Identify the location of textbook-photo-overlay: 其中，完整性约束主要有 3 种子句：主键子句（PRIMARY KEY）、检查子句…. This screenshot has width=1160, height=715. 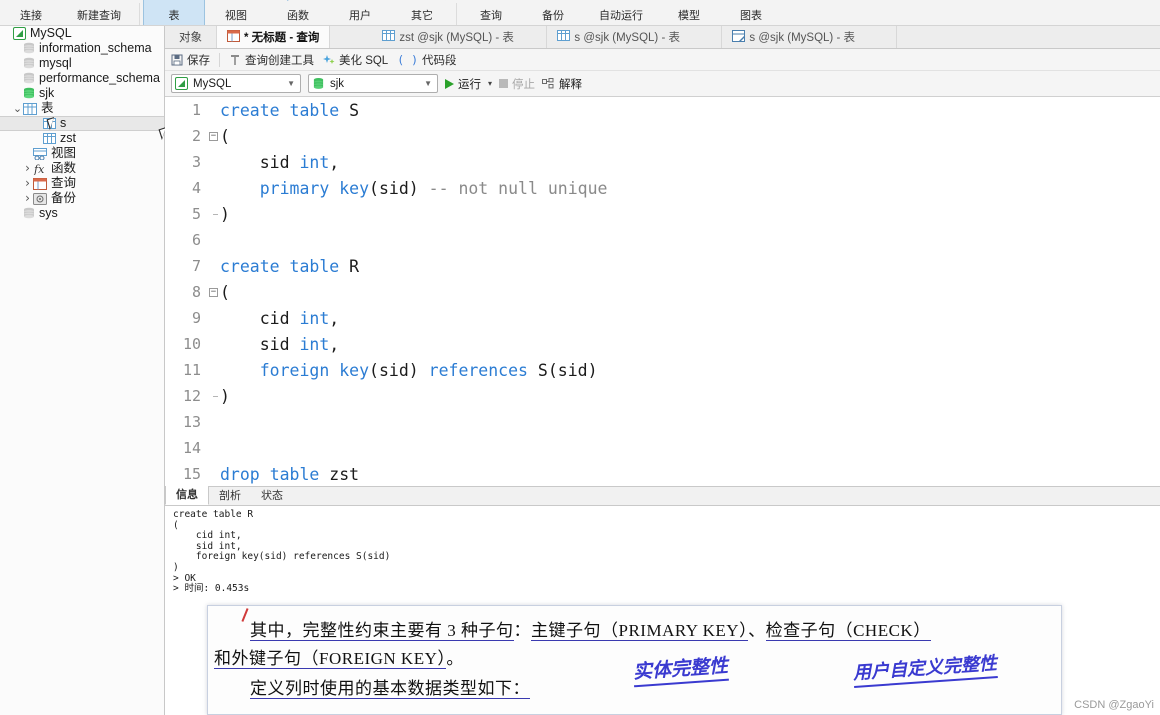
(634, 660).